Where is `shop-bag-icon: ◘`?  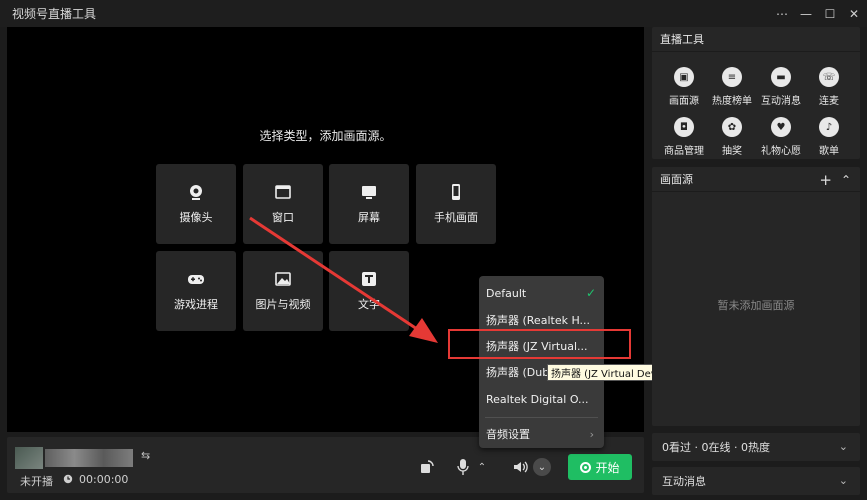 shop-bag-icon: ◘ is located at coordinates (684, 127).